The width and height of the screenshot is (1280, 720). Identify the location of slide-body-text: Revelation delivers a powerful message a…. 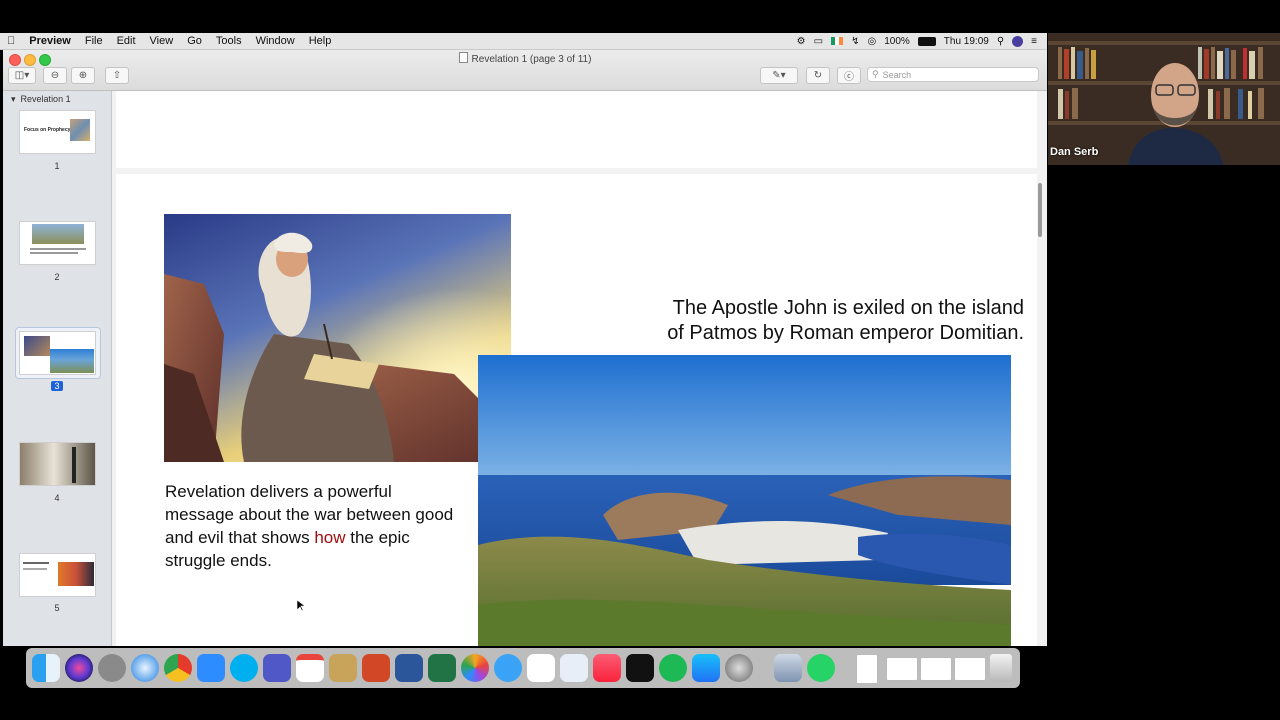
(315, 526).